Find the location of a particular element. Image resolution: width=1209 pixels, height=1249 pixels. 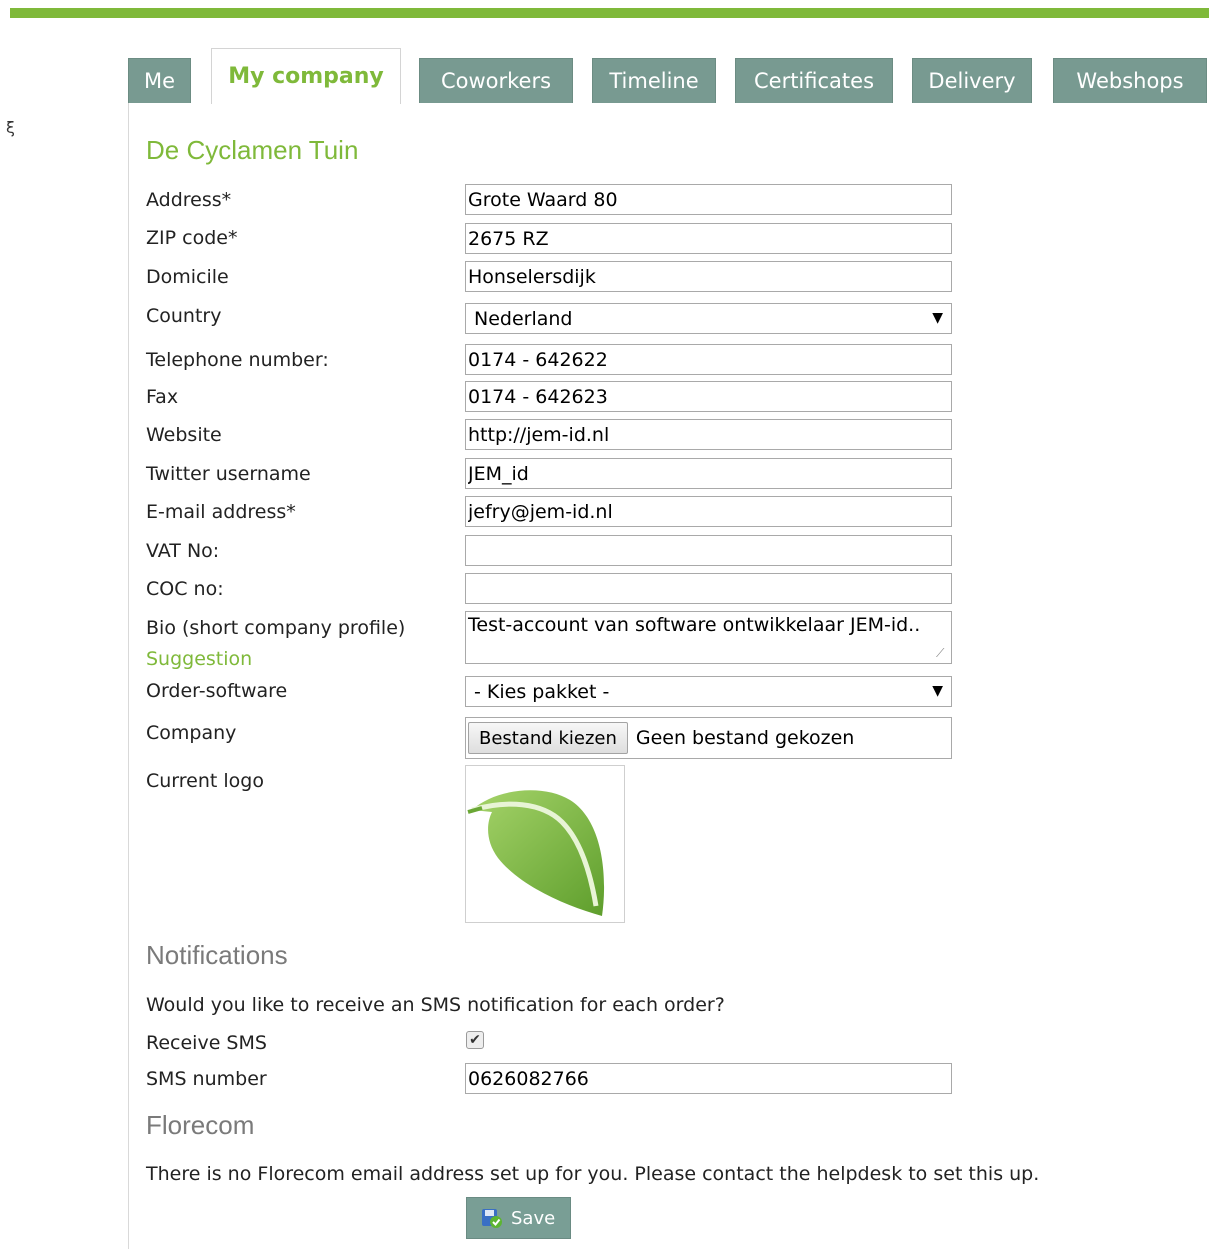

telephone-label: Telephone number: is located at coordinates (237, 360).